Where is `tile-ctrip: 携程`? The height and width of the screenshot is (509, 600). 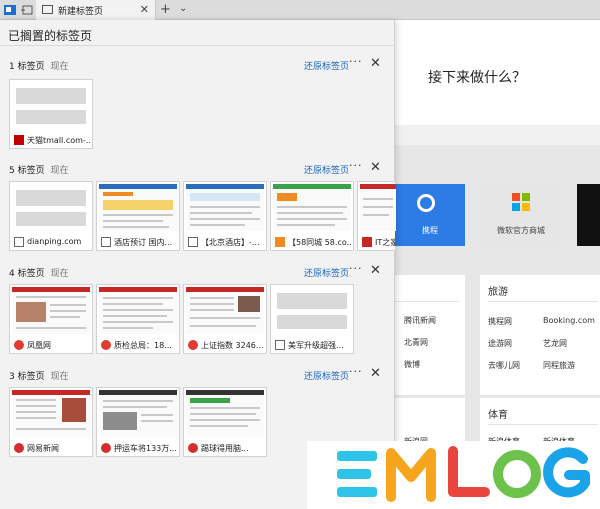
tile-ctrip: 携程 is located at coordinates (430, 215).